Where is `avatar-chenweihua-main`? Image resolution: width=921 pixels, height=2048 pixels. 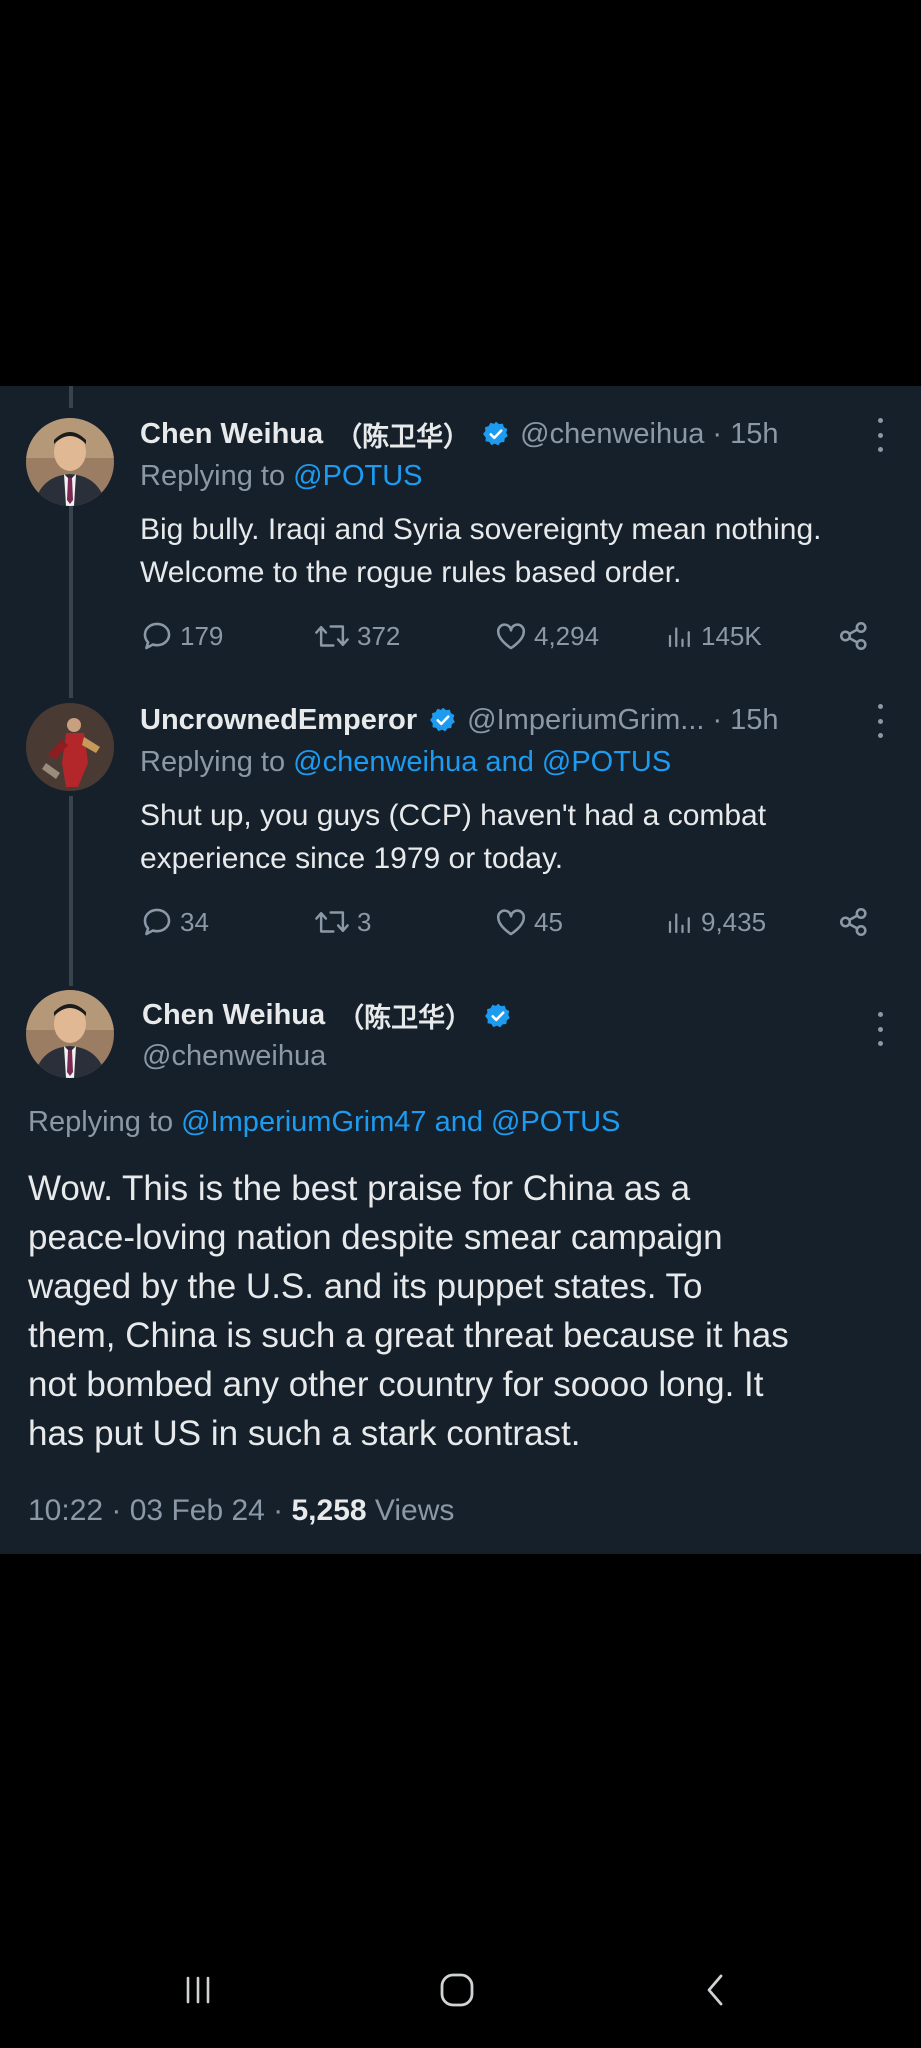
avatar-chenweihua-main is located at coordinates (70, 1034).